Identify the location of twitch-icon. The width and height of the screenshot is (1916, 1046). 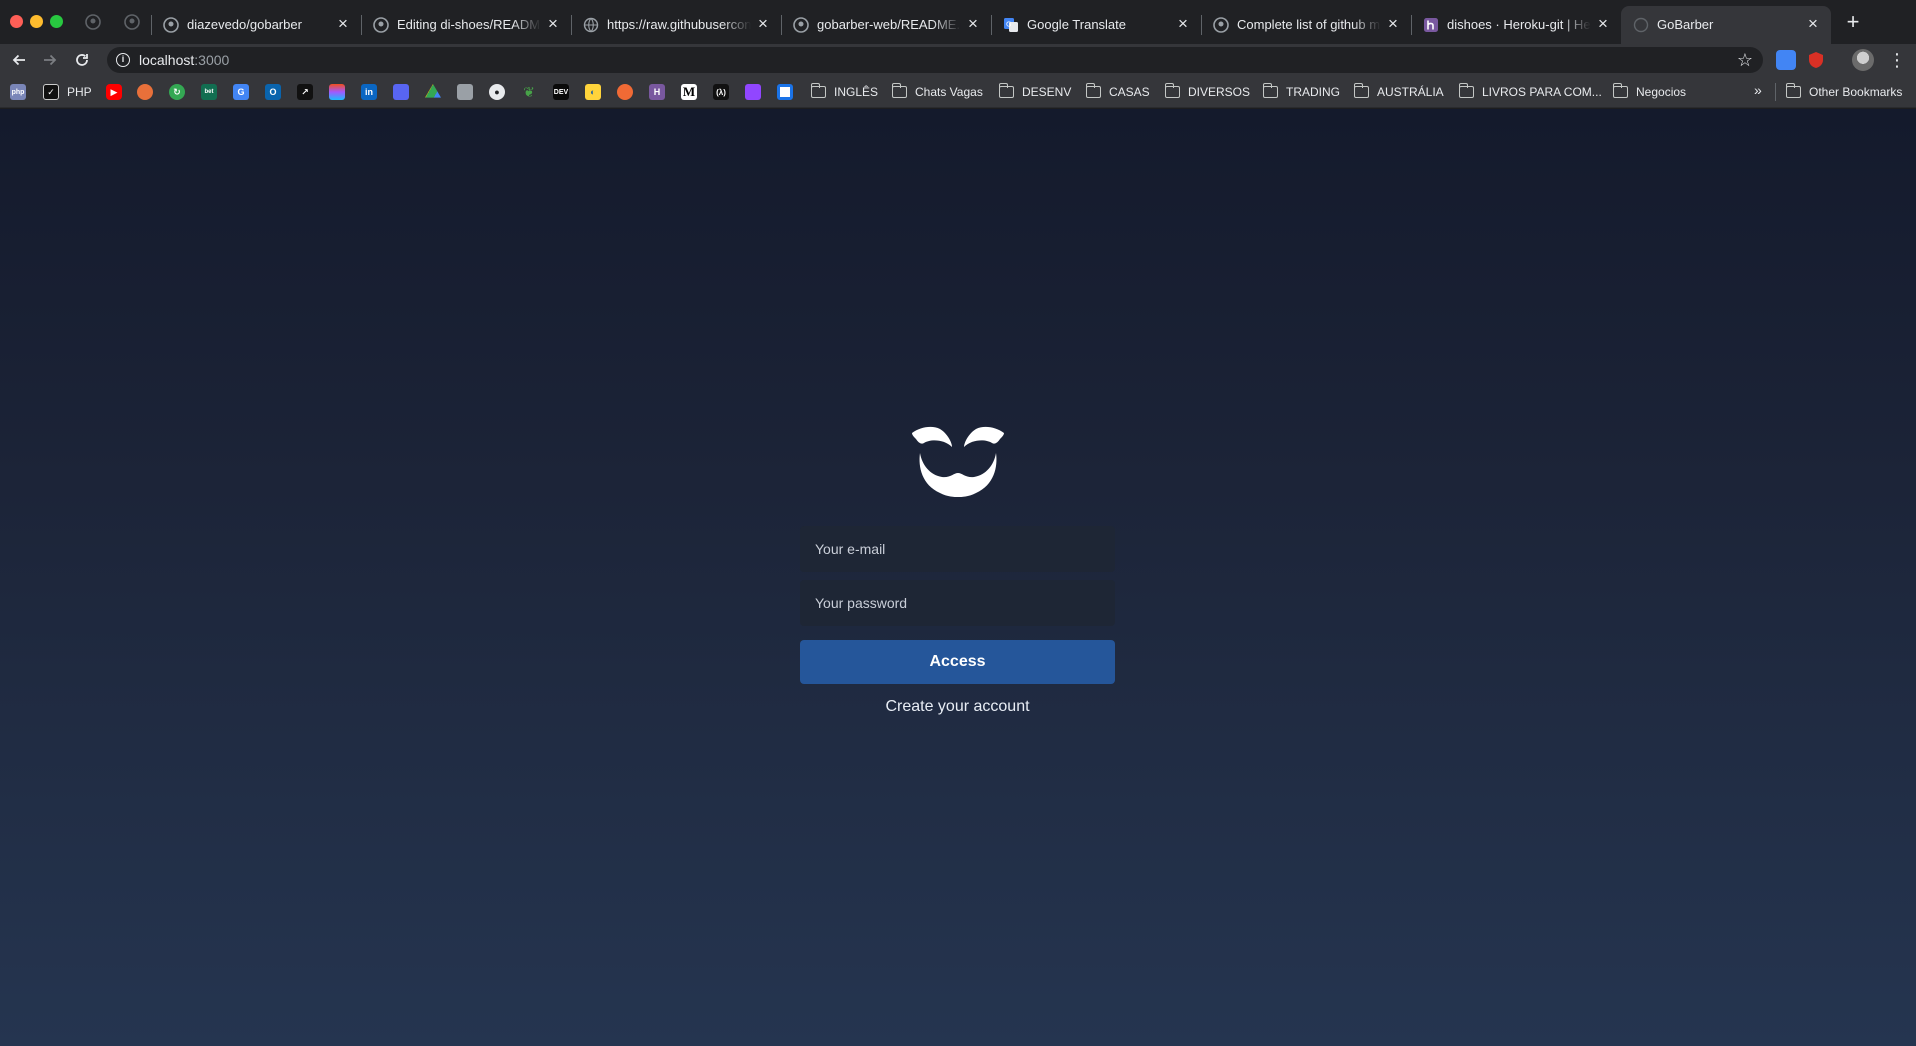
(753, 92).